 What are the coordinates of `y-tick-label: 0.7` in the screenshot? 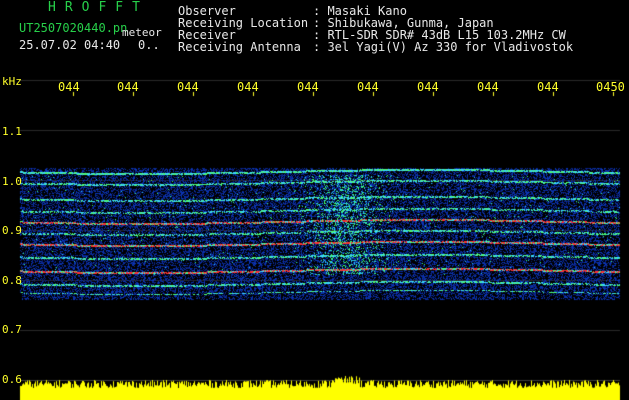 It's located at (12, 329).